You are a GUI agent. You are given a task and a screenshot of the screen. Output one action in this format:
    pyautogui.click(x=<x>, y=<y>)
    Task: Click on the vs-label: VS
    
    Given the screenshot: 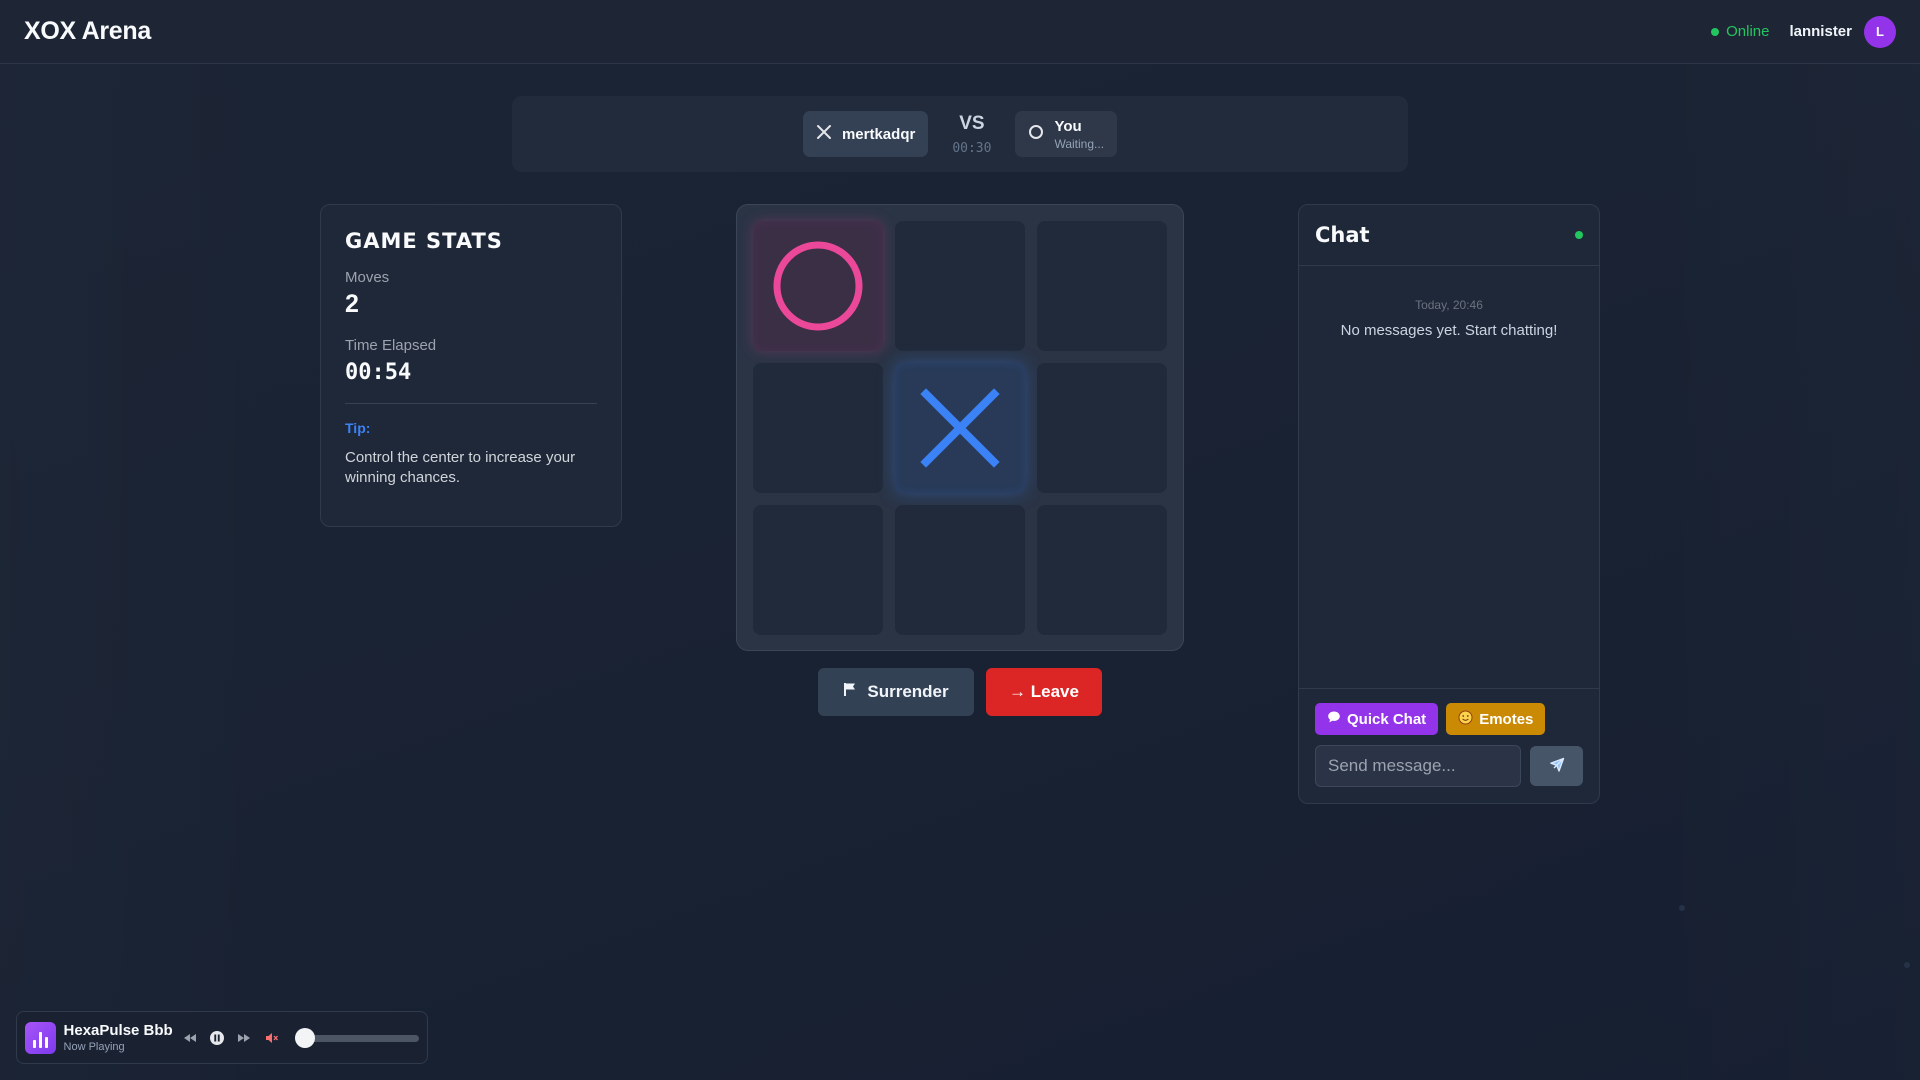 What is the action you would take?
    pyautogui.click(x=972, y=123)
    